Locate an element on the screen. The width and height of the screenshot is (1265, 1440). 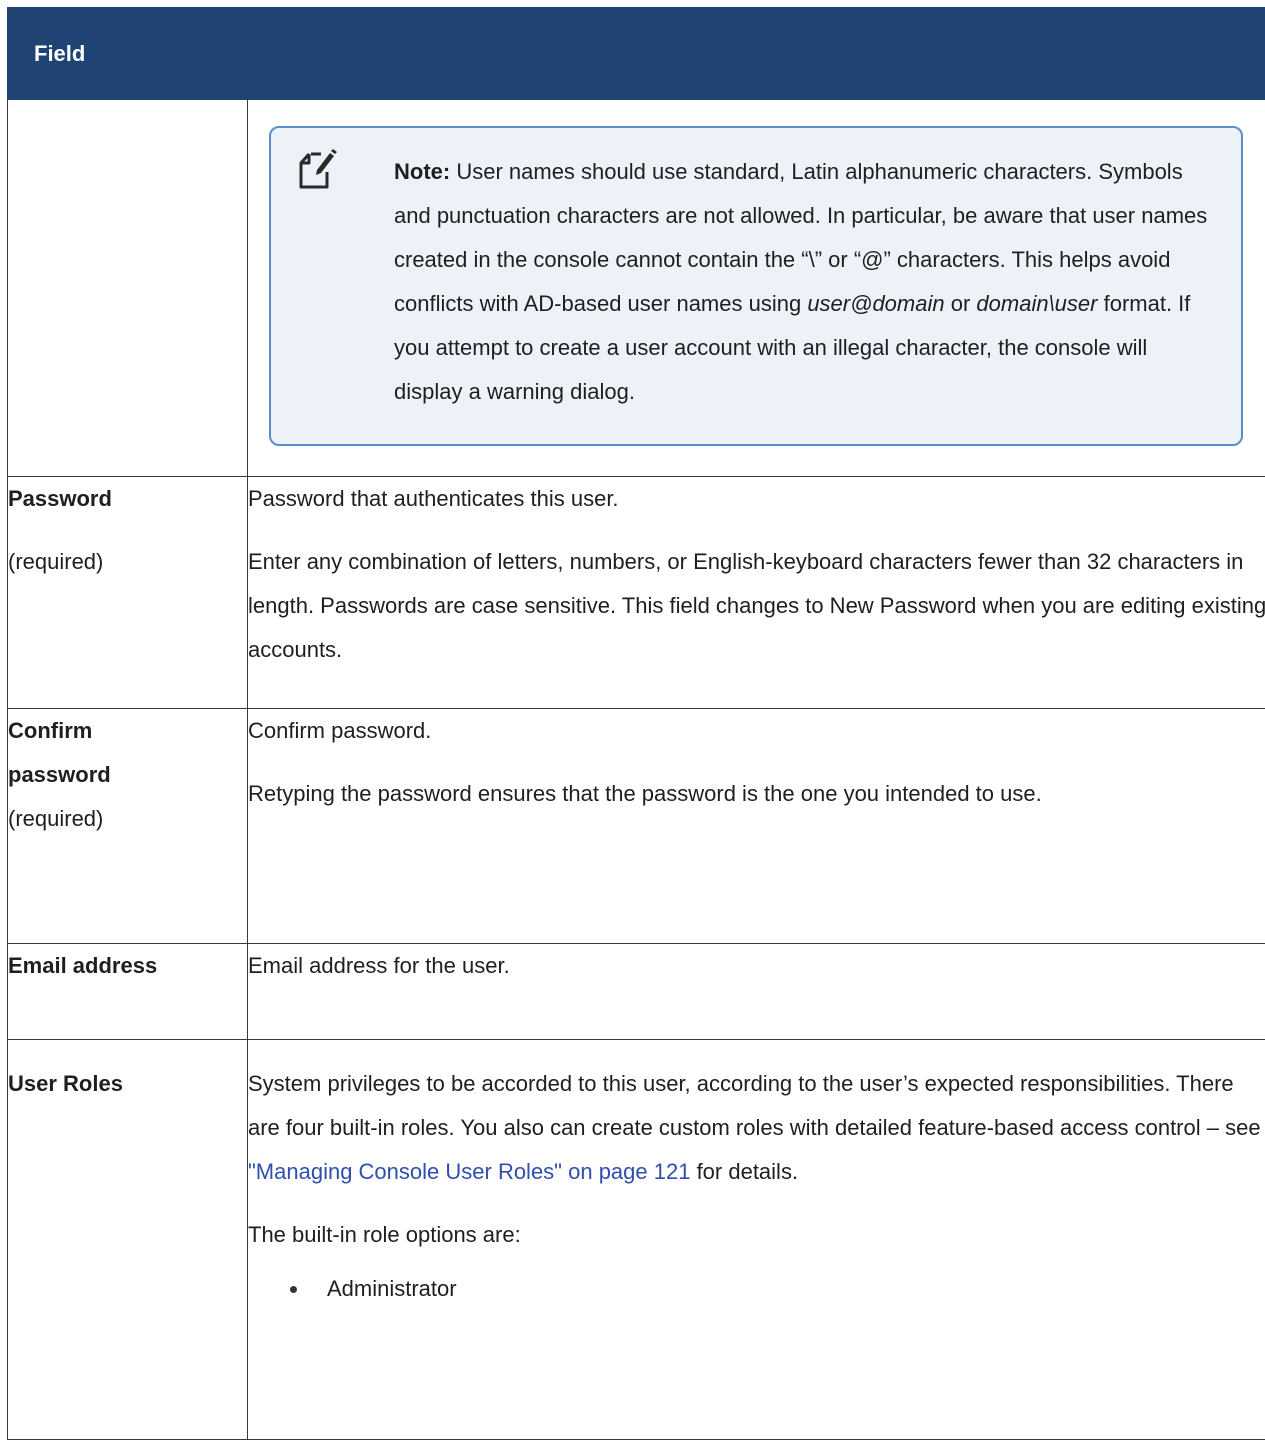
roles-list: Administrator is located at coordinates (756, 1289).